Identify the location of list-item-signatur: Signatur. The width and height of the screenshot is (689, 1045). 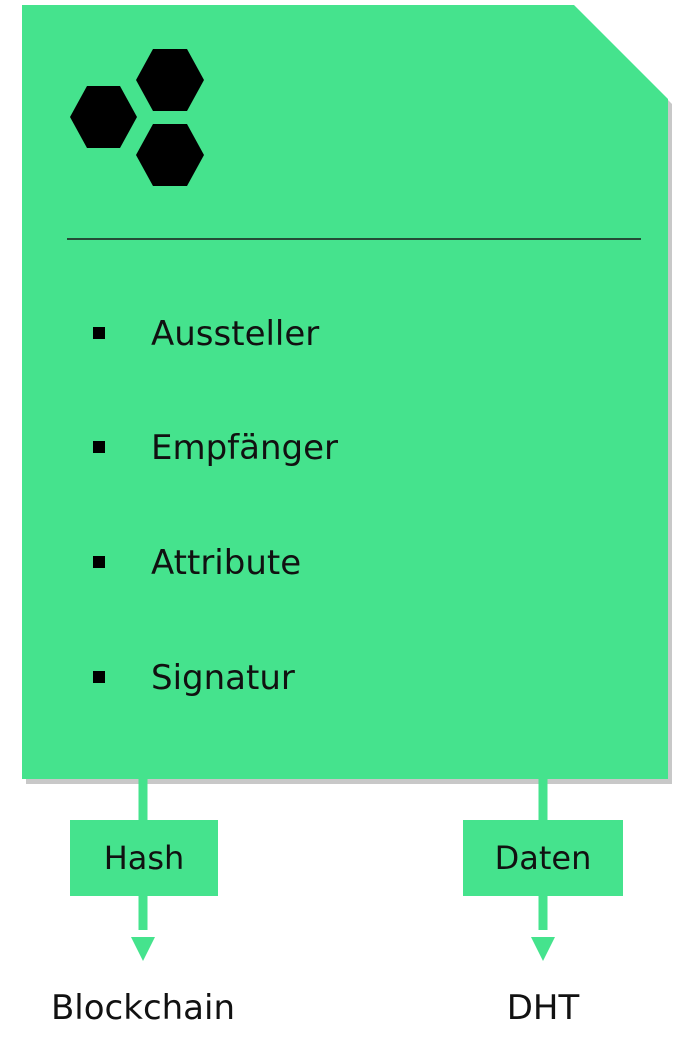
(223, 678).